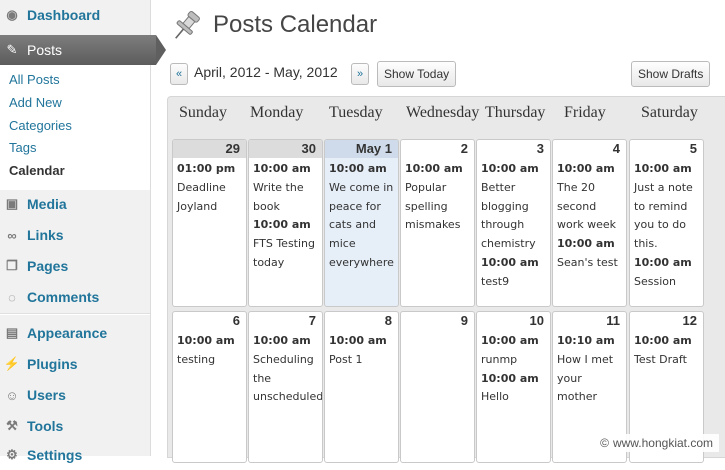  What do you see at coordinates (540, 148) in the screenshot?
I see `day-number: 3` at bounding box center [540, 148].